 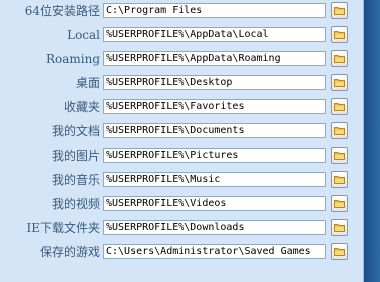 What do you see at coordinates (62, 11) in the screenshot?
I see `row-label: 64位安装路径` at bounding box center [62, 11].